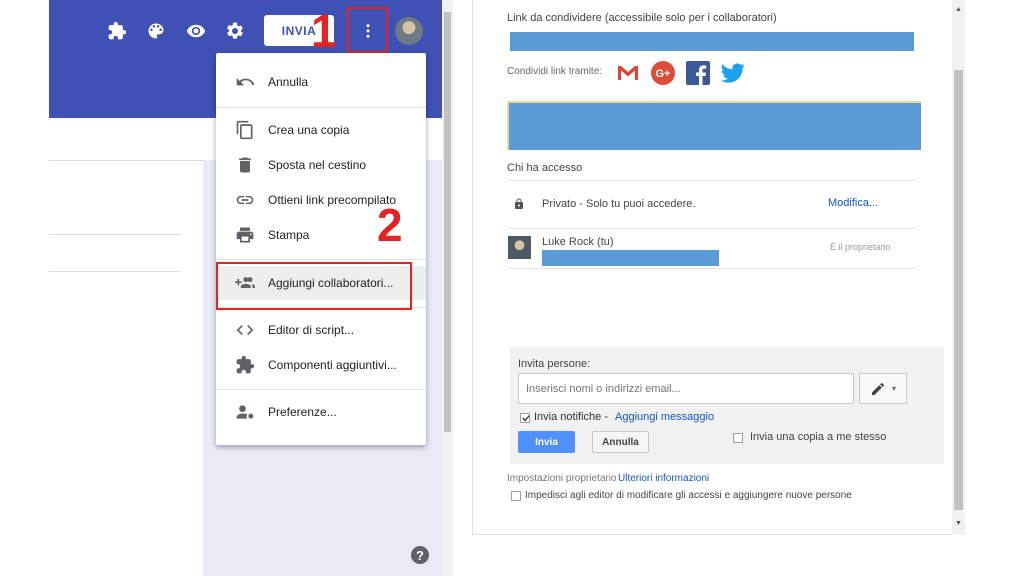  Describe the element at coordinates (620, 442) in the screenshot. I see `invite-cancel-button: Annulla` at that location.